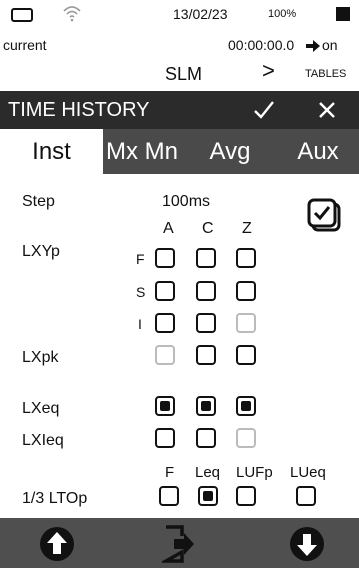 The height and width of the screenshot is (568, 359). Describe the element at coordinates (165, 258) in the screenshot. I see `checkbox-lxyp-f-a` at that location.